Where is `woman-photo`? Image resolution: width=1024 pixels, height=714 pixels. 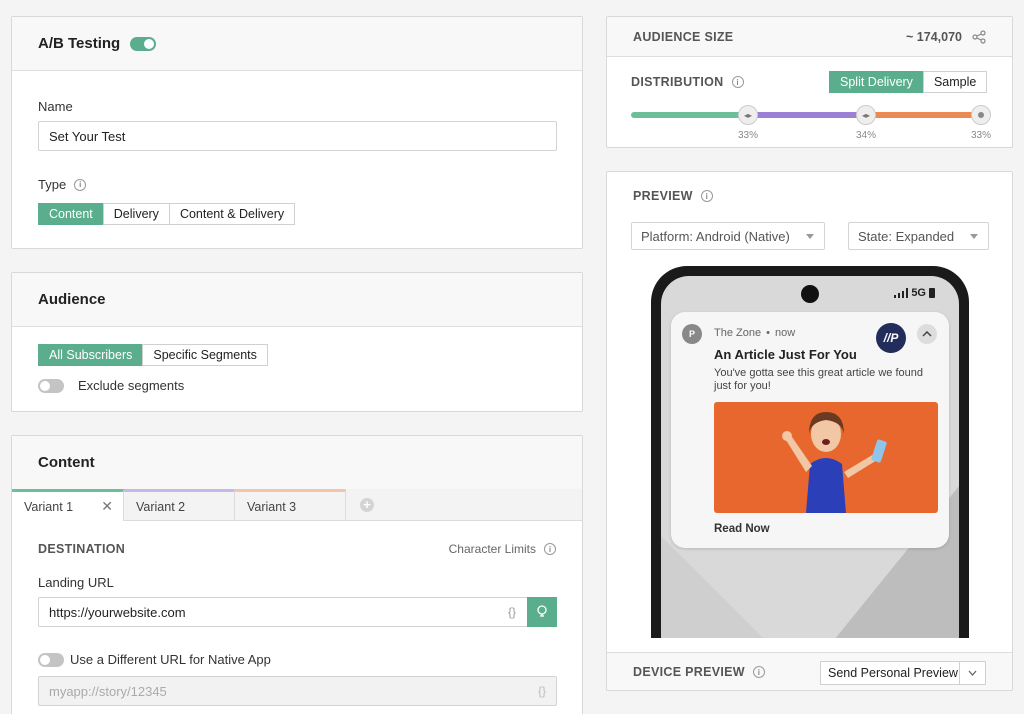
woman-photo is located at coordinates (834, 462).